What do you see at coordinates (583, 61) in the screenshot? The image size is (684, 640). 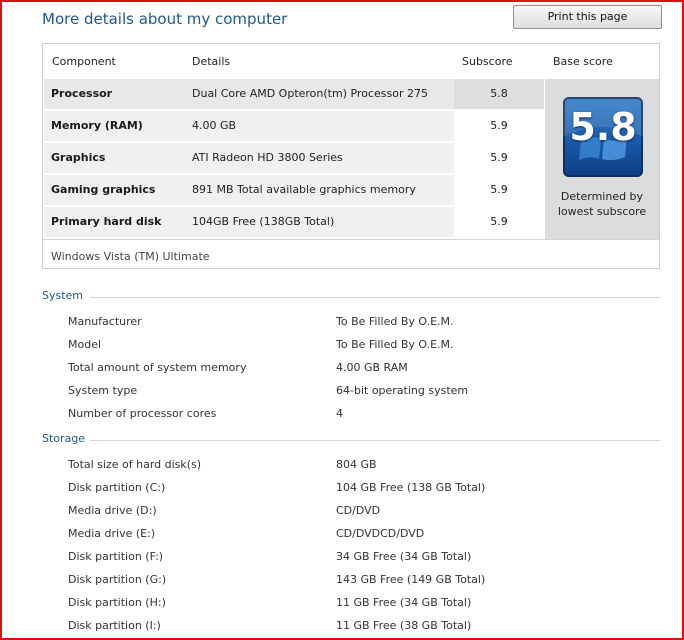 I see `header-base-score: Base score` at bounding box center [583, 61].